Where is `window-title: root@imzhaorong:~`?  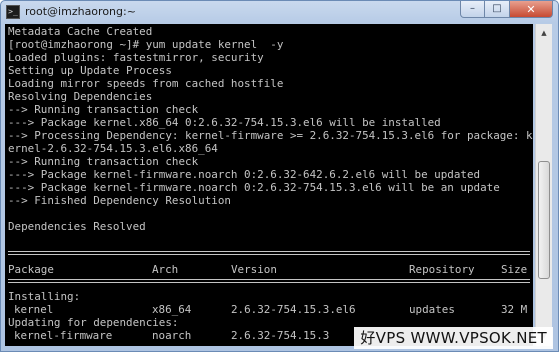
window-title: root@imzhaorong:~ is located at coordinates (80, 11).